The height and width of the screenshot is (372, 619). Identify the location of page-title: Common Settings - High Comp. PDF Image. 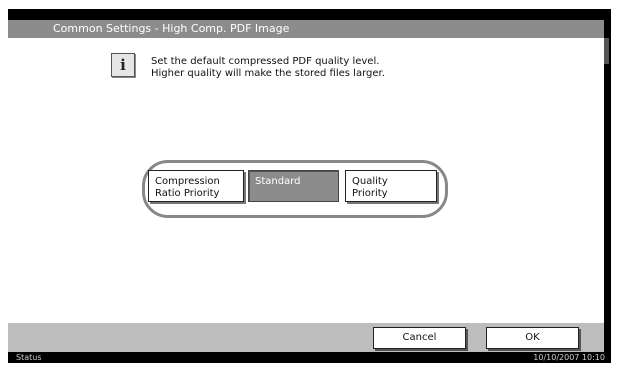
(171, 28).